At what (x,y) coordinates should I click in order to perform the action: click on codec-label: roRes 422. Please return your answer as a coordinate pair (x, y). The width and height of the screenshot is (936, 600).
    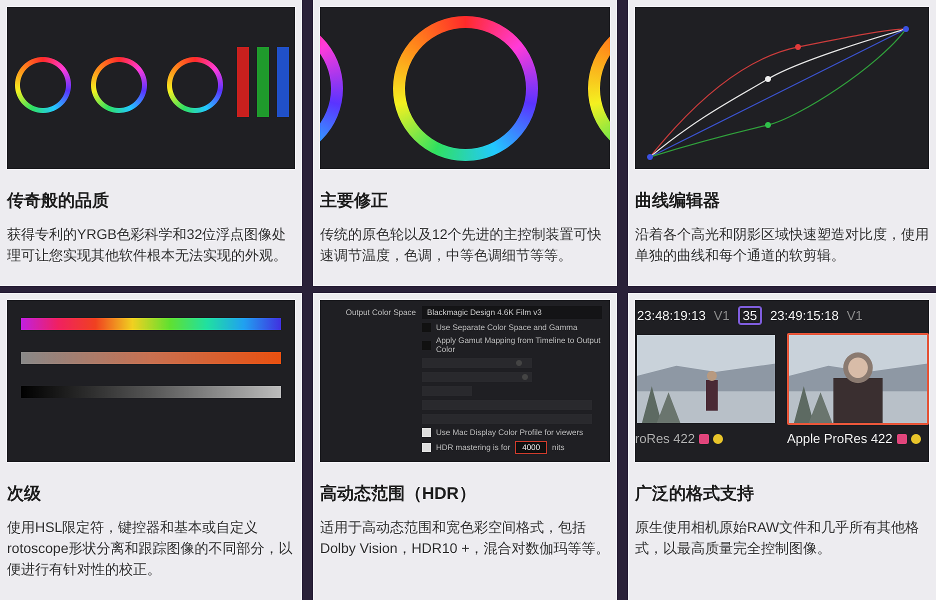
    Looking at the image, I should click on (665, 438).